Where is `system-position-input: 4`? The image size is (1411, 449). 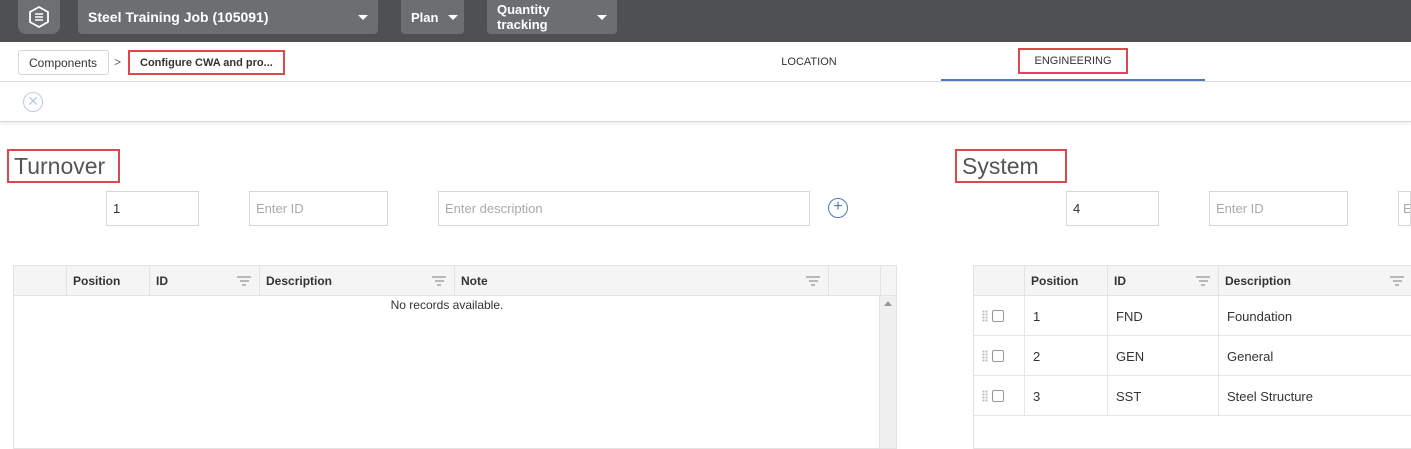 system-position-input: 4 is located at coordinates (1112, 208).